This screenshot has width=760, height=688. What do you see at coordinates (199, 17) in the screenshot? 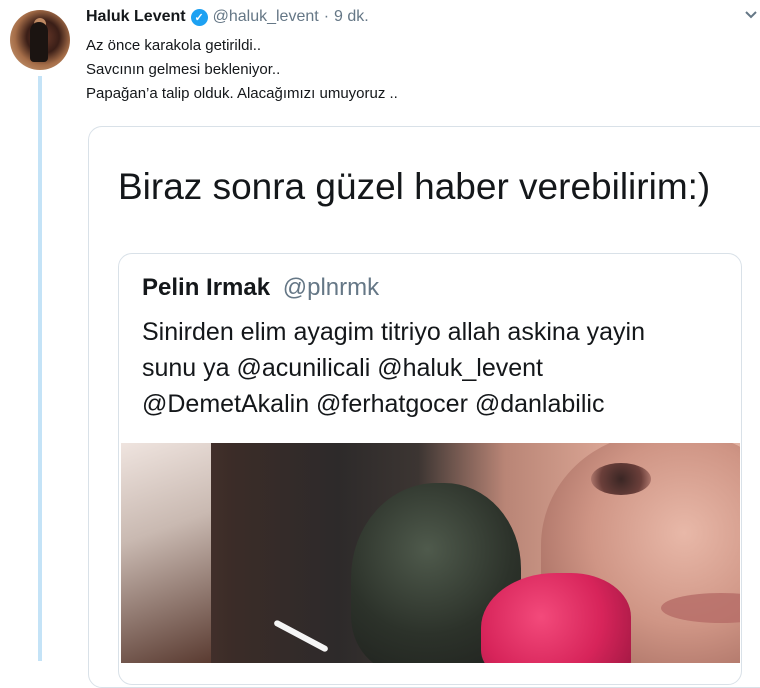
I see `verified-badge-icon: ✓` at bounding box center [199, 17].